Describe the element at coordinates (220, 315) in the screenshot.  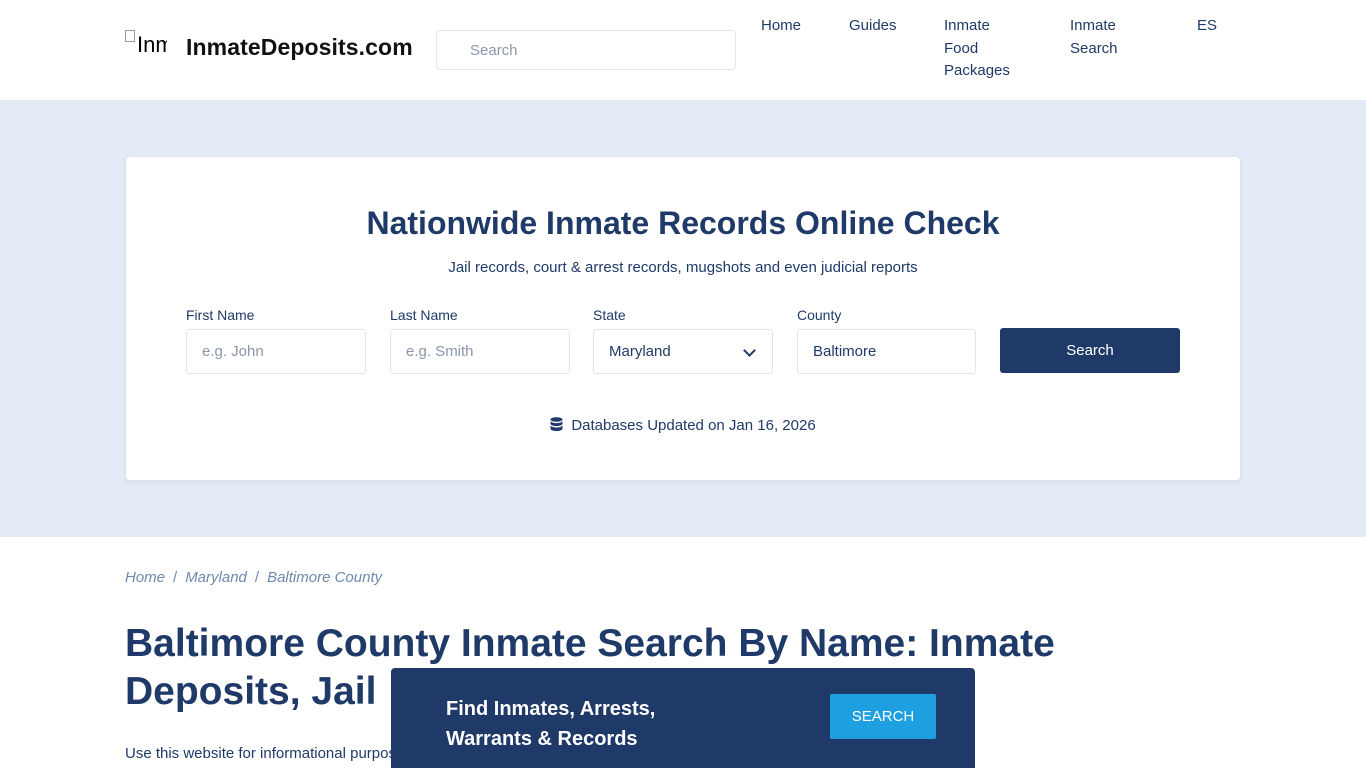
I see `first-name-label: First Name` at that location.